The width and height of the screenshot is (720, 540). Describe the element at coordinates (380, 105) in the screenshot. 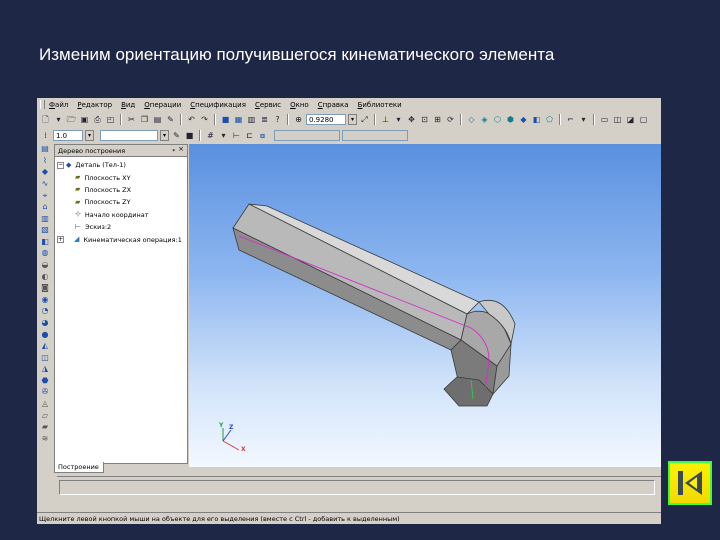

I see `menu-libraries: Библиотеки` at that location.